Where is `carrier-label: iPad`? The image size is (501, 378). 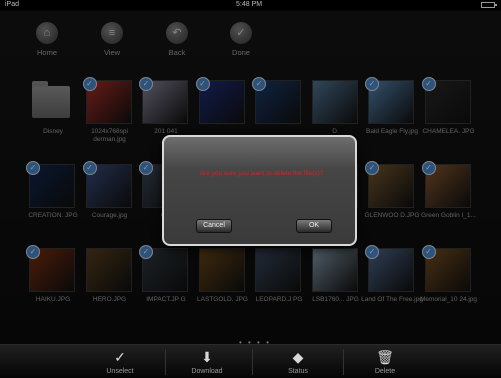 carrier-label: iPad is located at coordinates (12, 4).